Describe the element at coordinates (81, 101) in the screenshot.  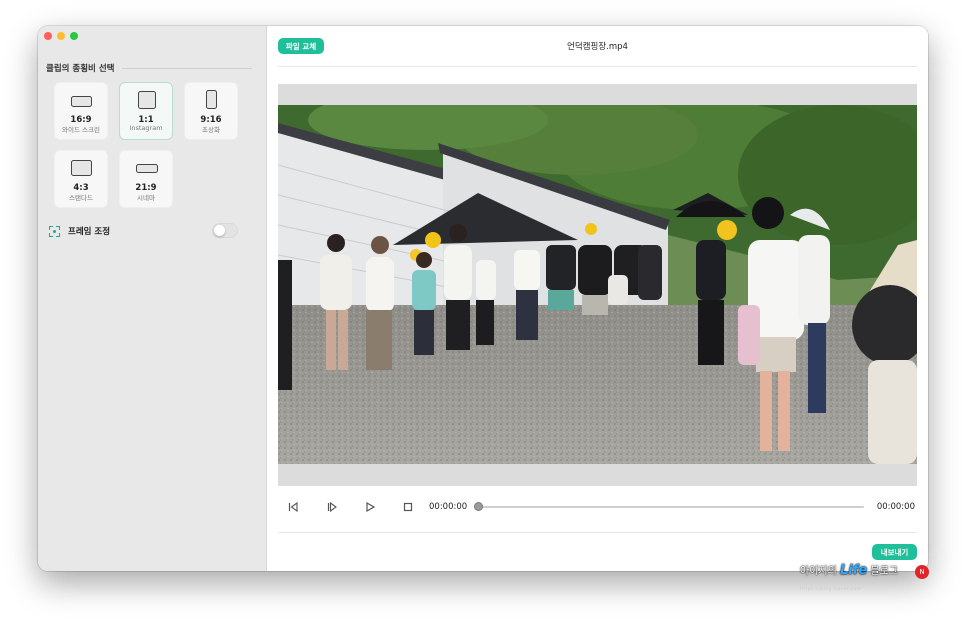
I see `widescreen-ratio-icon` at that location.